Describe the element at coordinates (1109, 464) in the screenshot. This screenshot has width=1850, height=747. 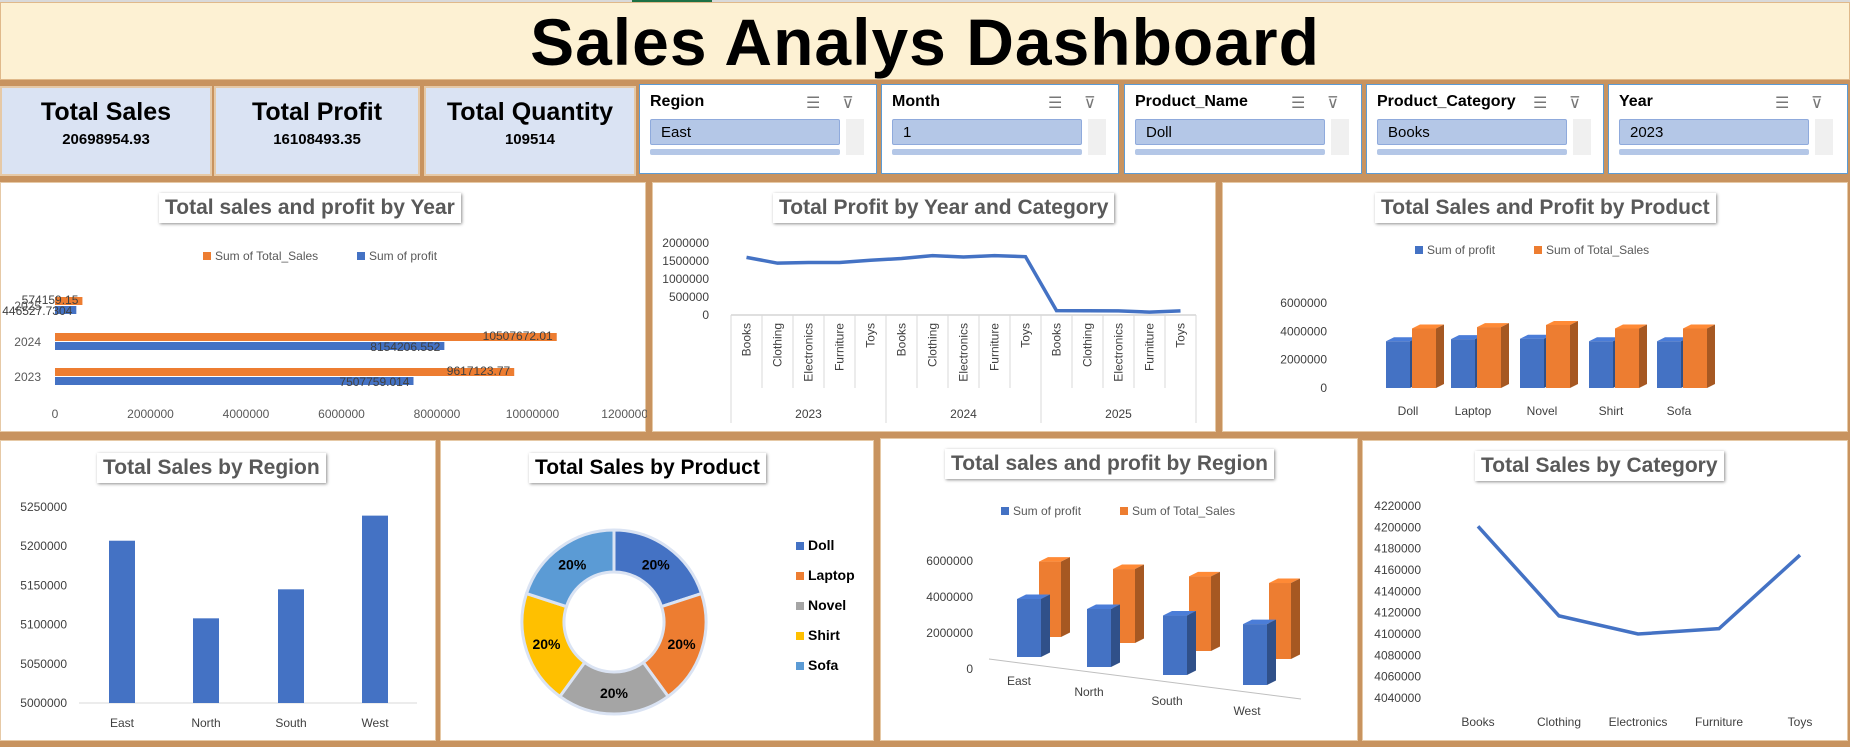
I see `chart-title: Total sales and profit by Region` at that location.